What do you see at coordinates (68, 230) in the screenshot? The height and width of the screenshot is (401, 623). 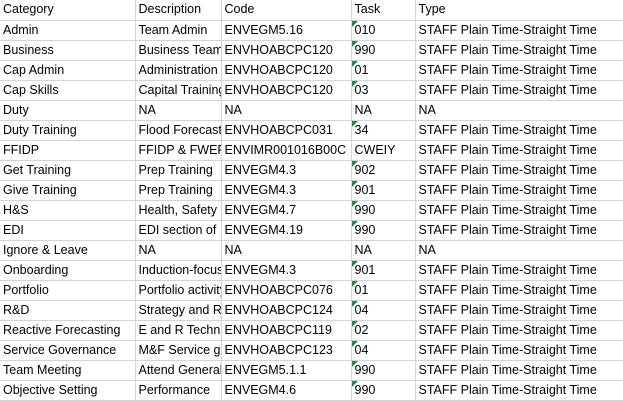 I see `cell-category: EDI` at bounding box center [68, 230].